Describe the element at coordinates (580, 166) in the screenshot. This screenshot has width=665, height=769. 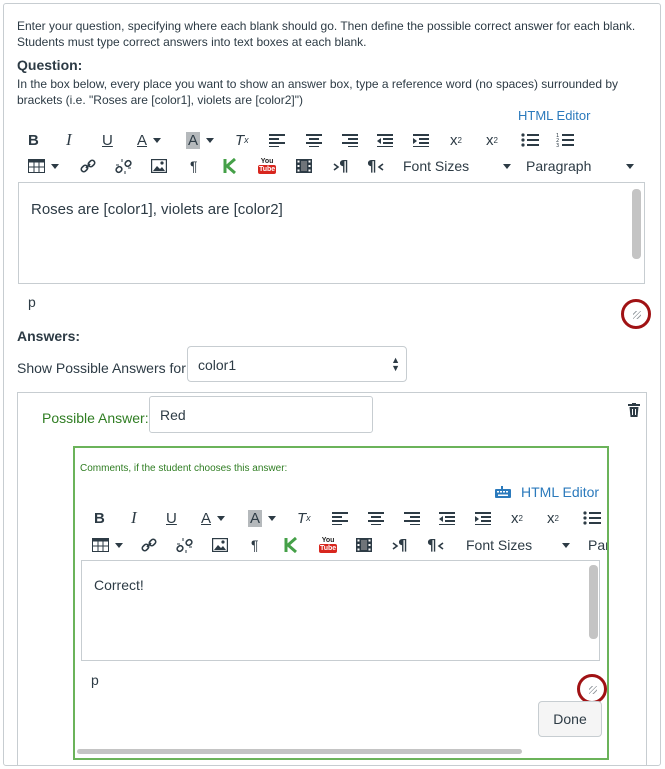
I see `paragraph-dropdown: Paragraph` at that location.